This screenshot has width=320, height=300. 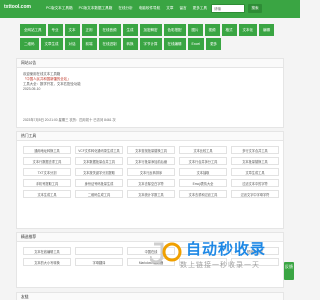 What do you see at coordinates (255, 8) in the screenshot?
I see `search-button: 搜索` at bounding box center [255, 8].